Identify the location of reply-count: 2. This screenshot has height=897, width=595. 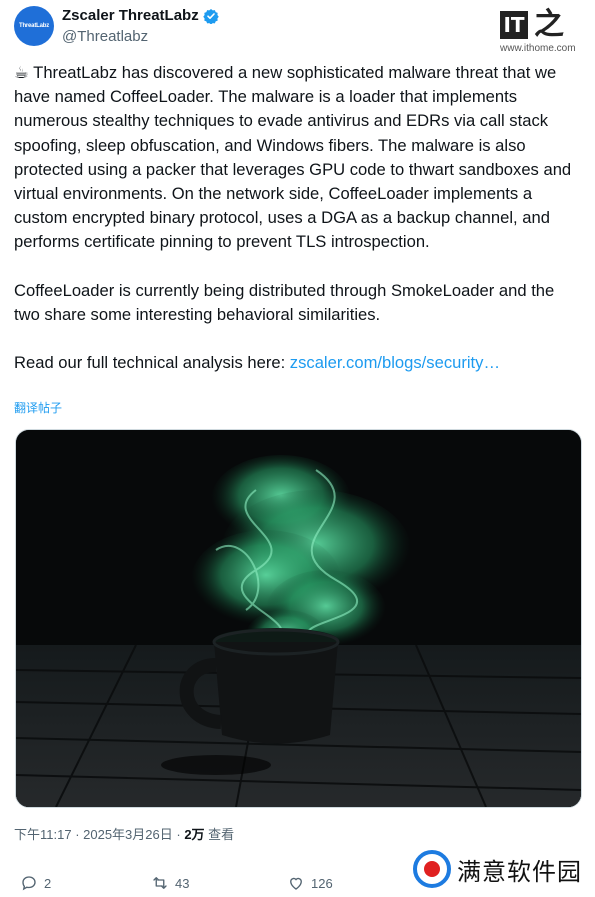
(48, 883).